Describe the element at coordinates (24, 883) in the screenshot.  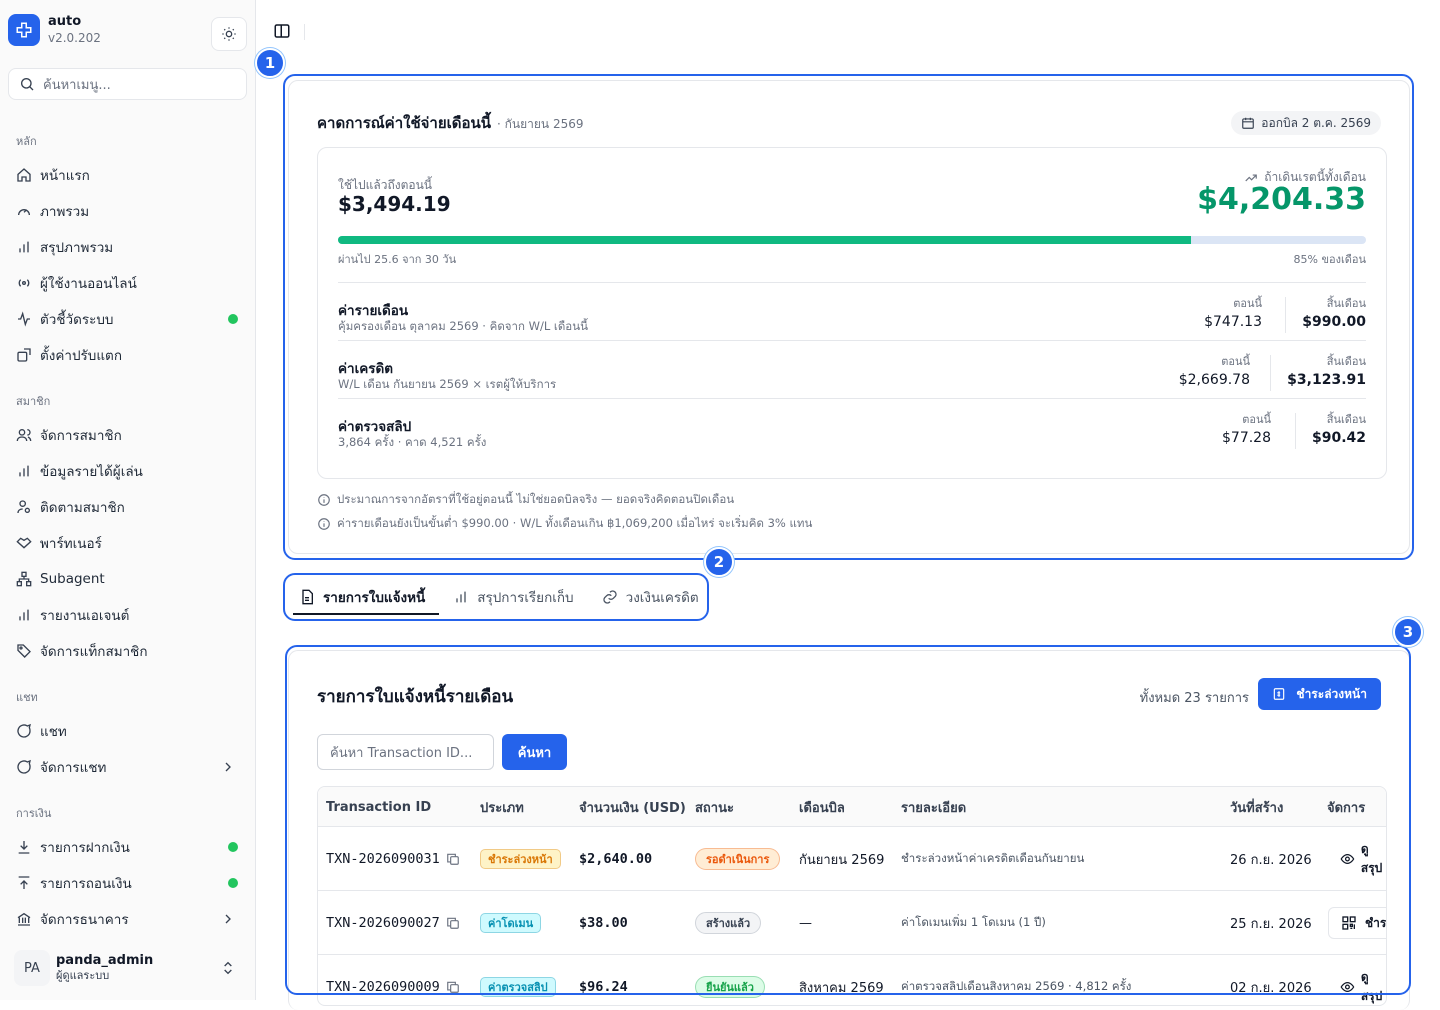
I see `upload-icon` at that location.